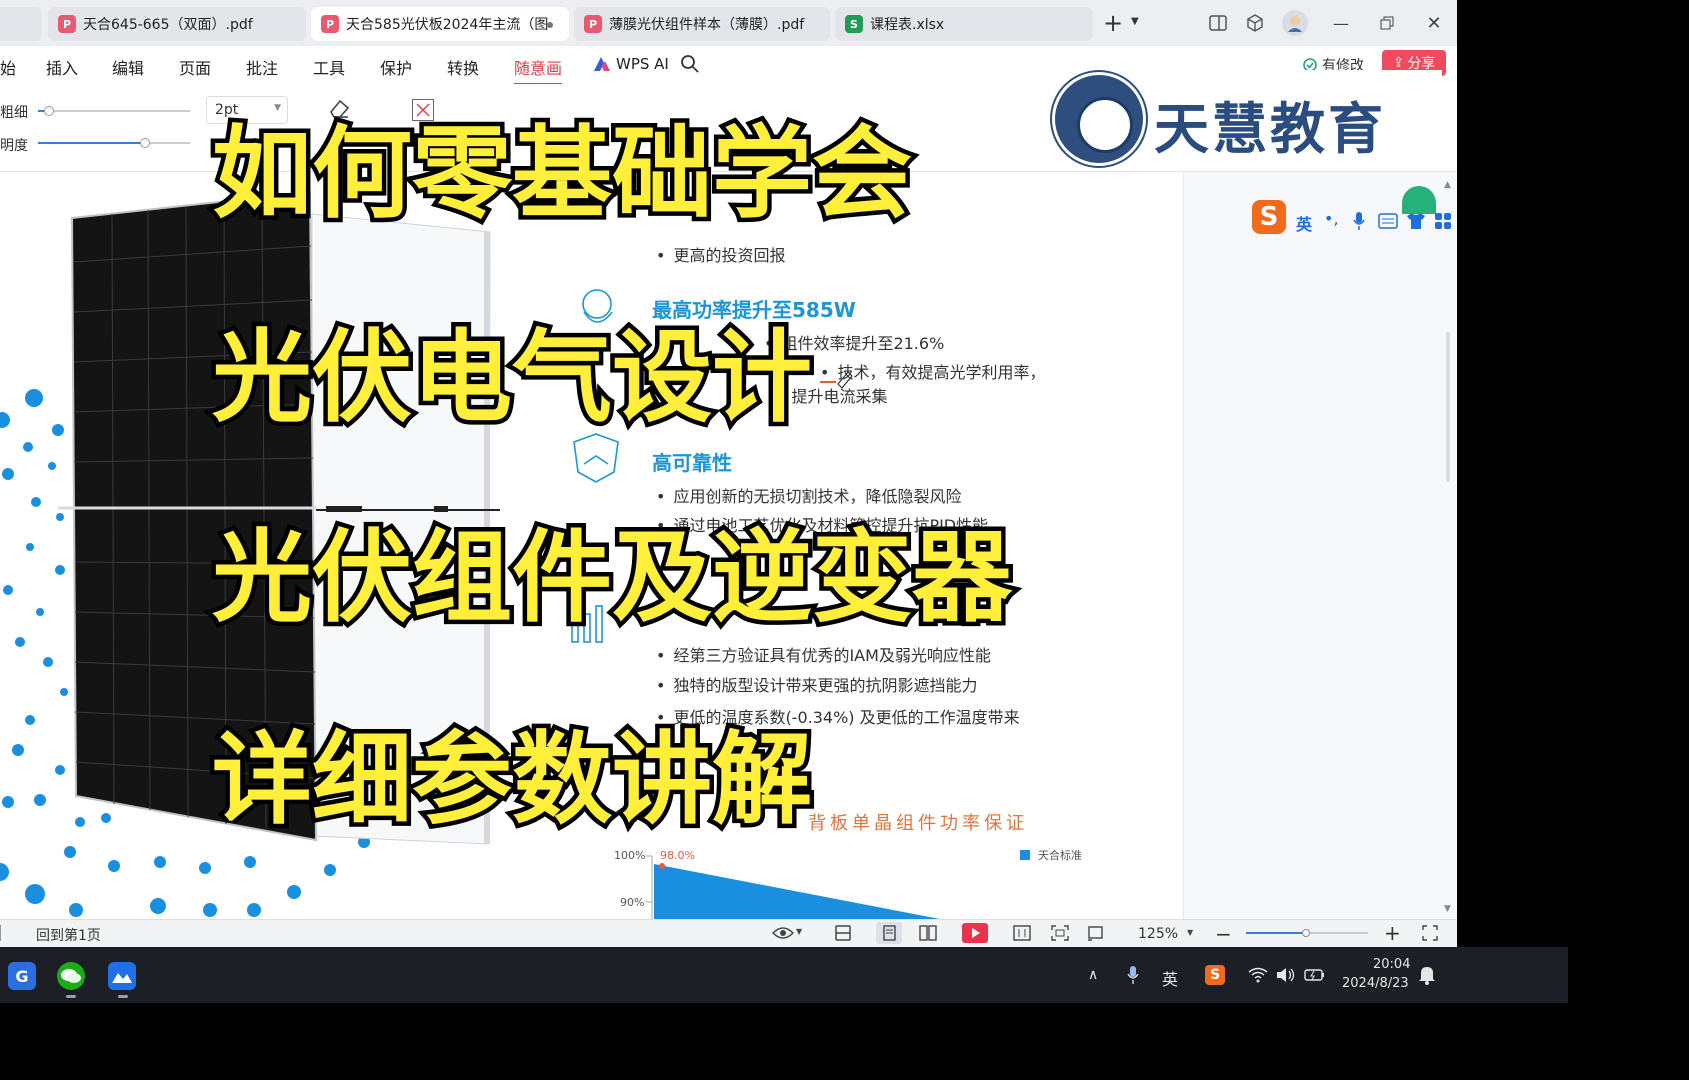 This screenshot has height=1080, width=1689. What do you see at coordinates (1223, 934) in the screenshot?
I see `zoom-out-icon: −` at bounding box center [1223, 934].